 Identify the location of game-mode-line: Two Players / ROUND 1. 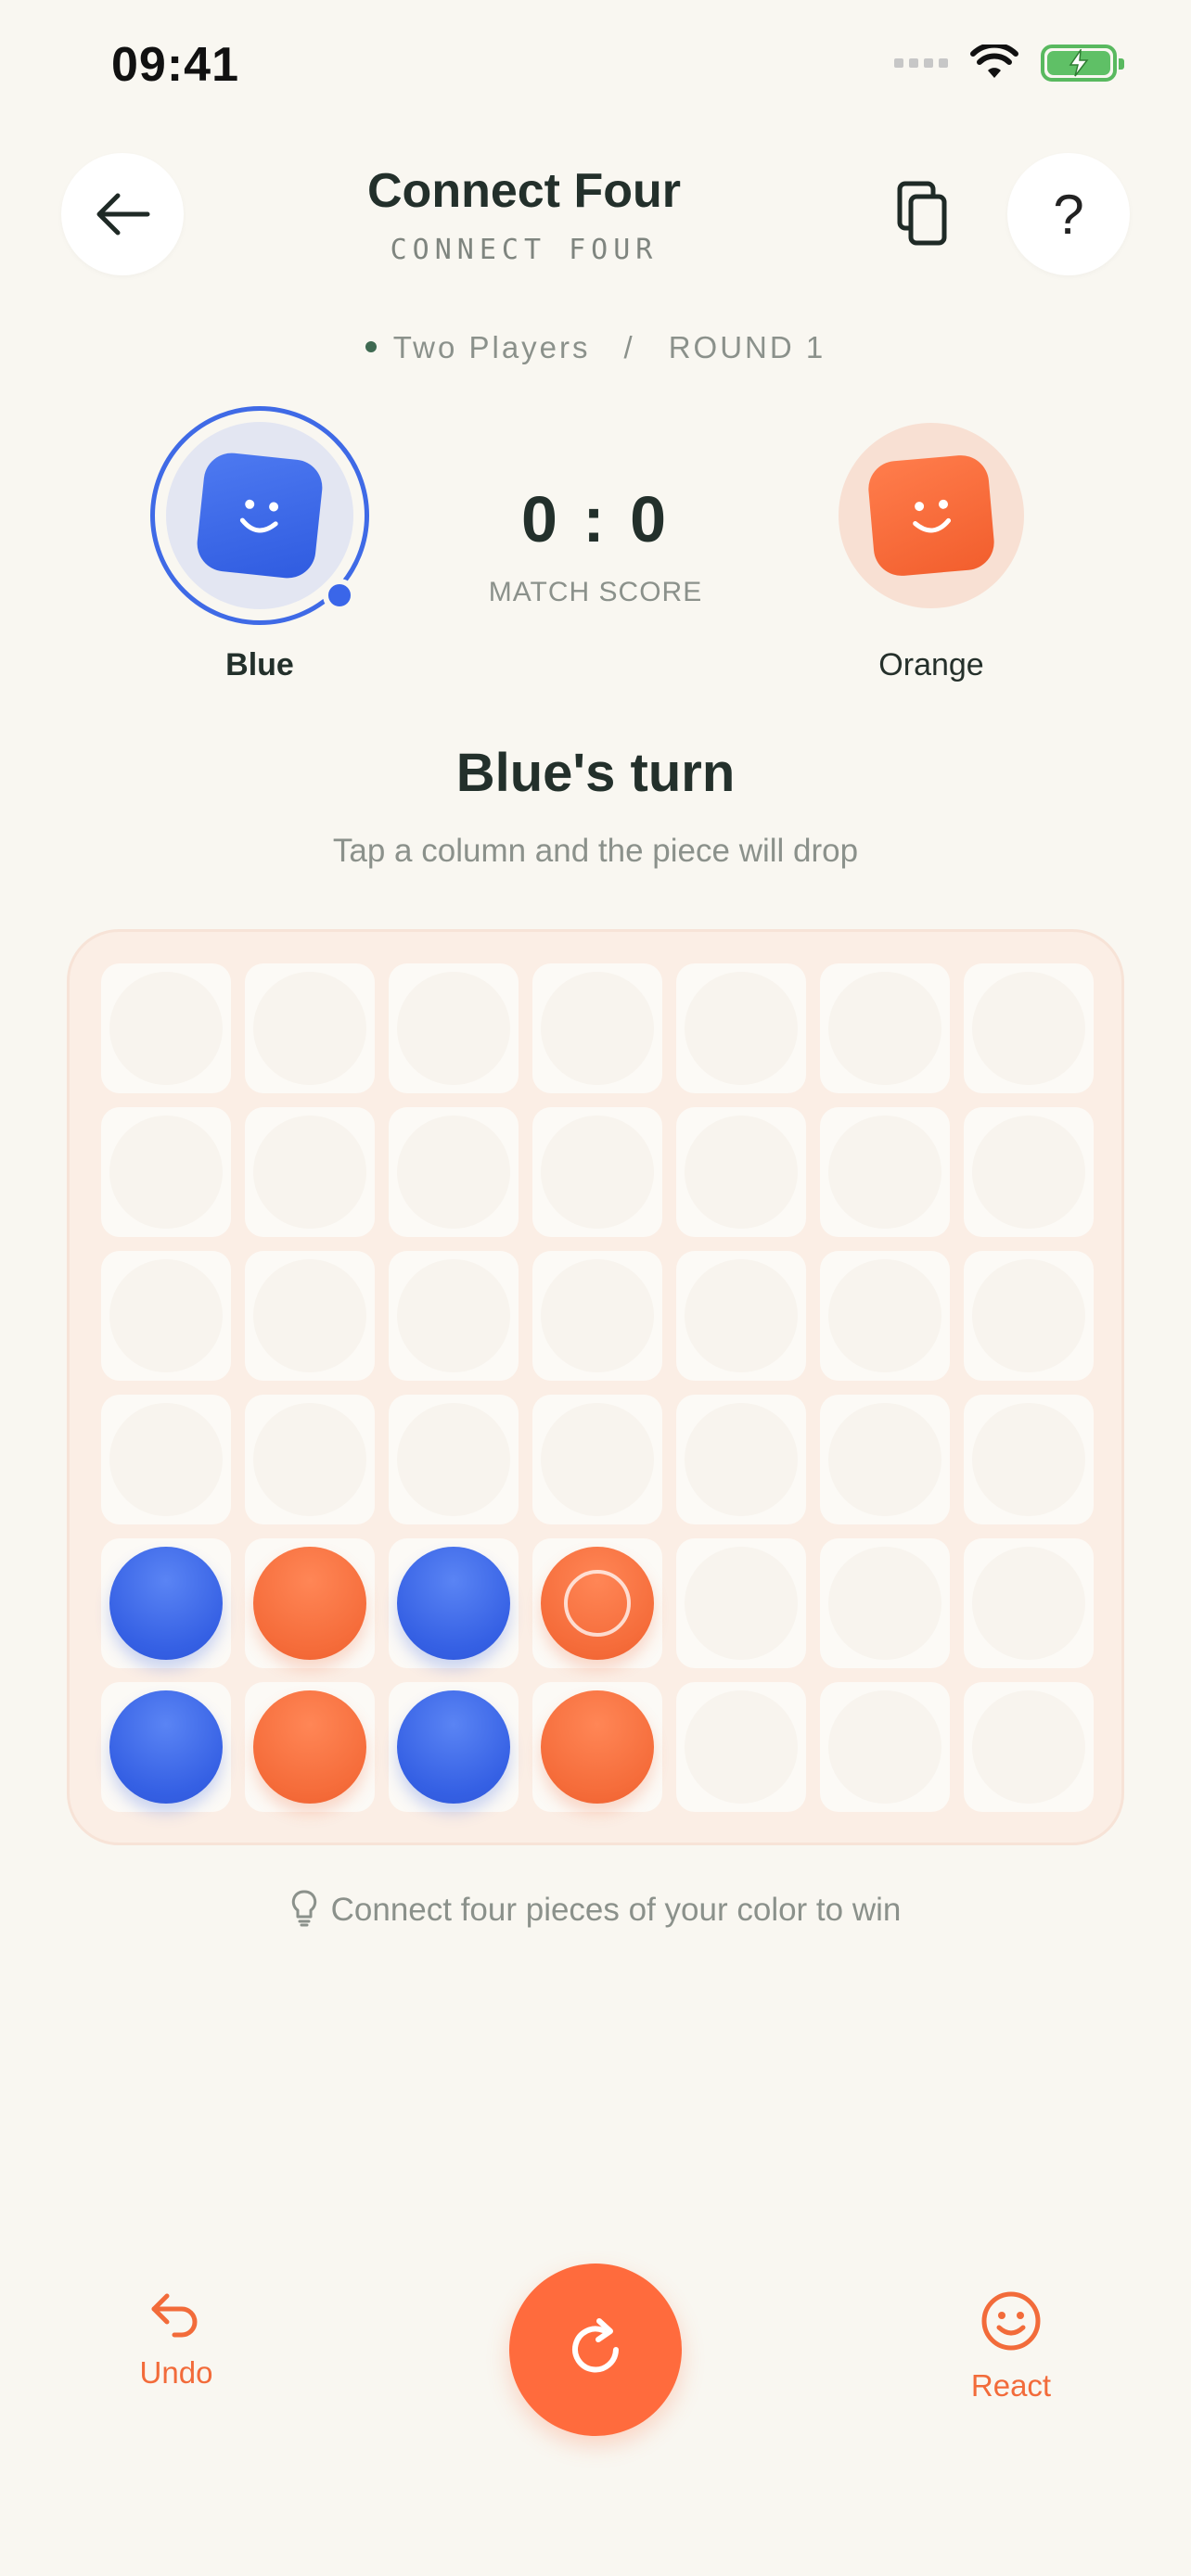
(595, 348).